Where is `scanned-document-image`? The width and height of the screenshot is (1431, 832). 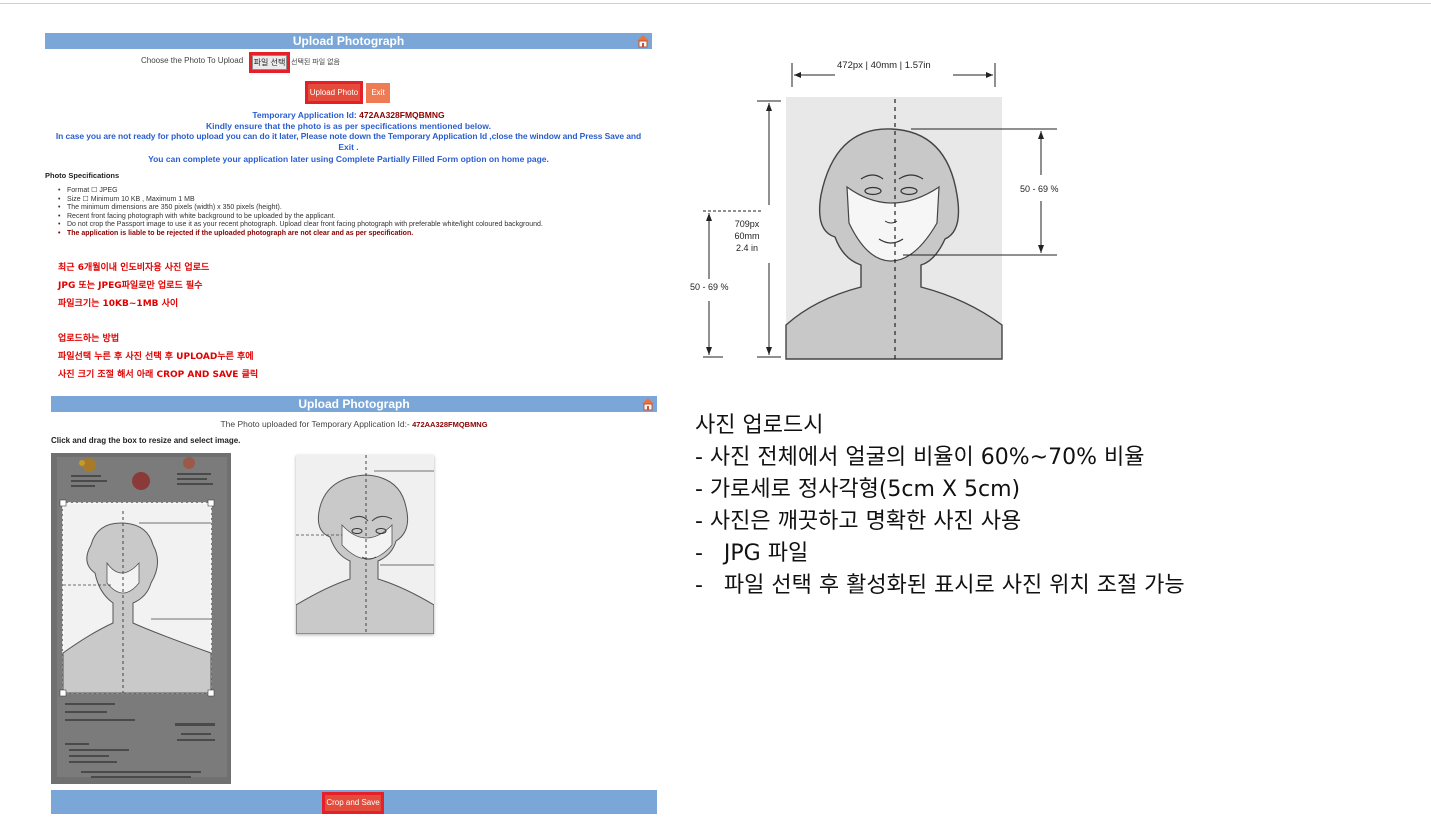 scanned-document-image is located at coordinates (141, 618).